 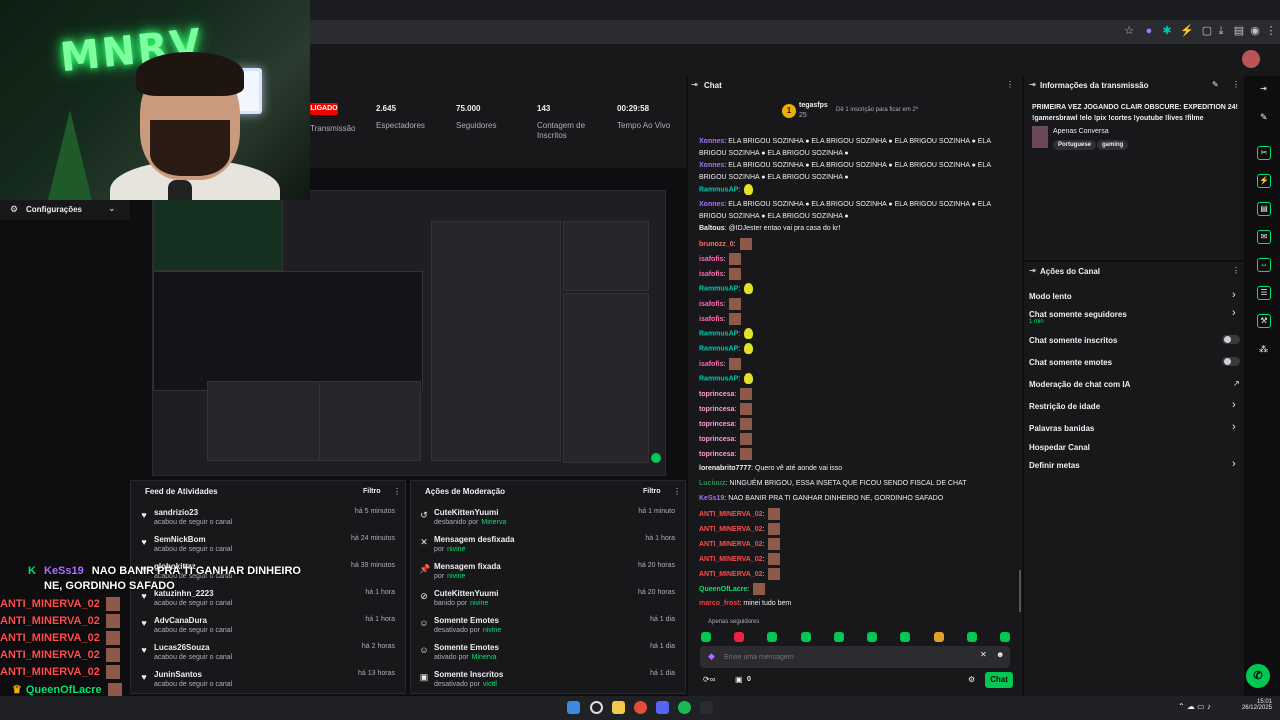 I want to click on channel-action-label: Moderação de chat com IA, so click(x=1079, y=384).